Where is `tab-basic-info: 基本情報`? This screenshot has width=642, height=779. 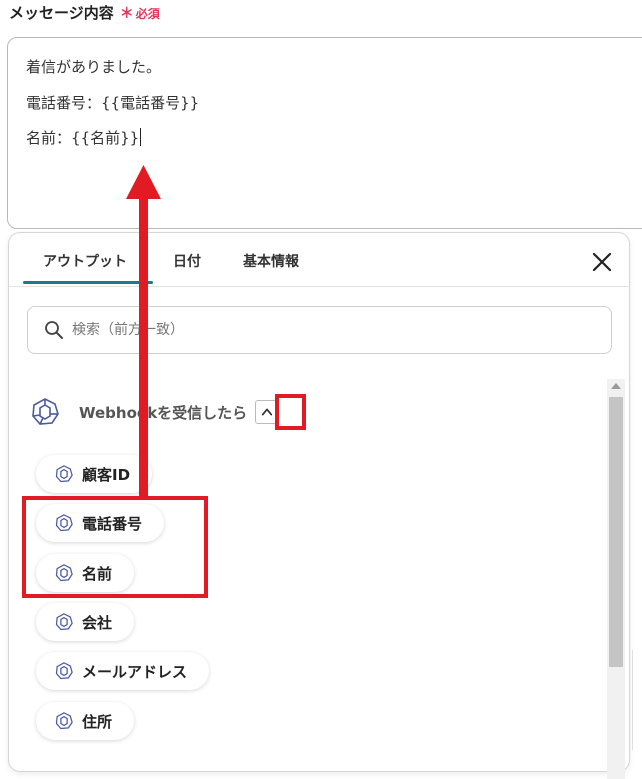
tab-basic-info: 基本情報 is located at coordinates (271, 261).